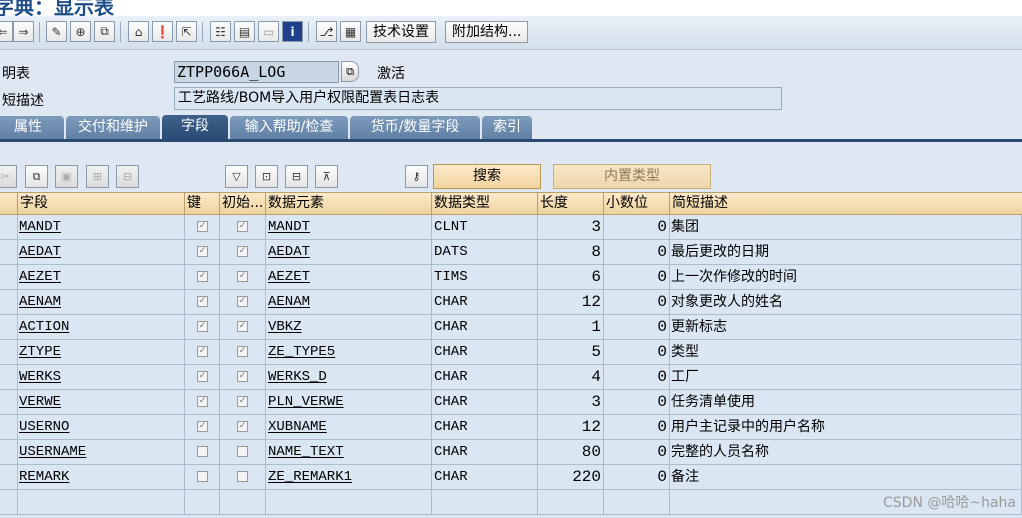  What do you see at coordinates (632, 176) in the screenshot?
I see `builtin-type-button: 内置类型` at bounding box center [632, 176].